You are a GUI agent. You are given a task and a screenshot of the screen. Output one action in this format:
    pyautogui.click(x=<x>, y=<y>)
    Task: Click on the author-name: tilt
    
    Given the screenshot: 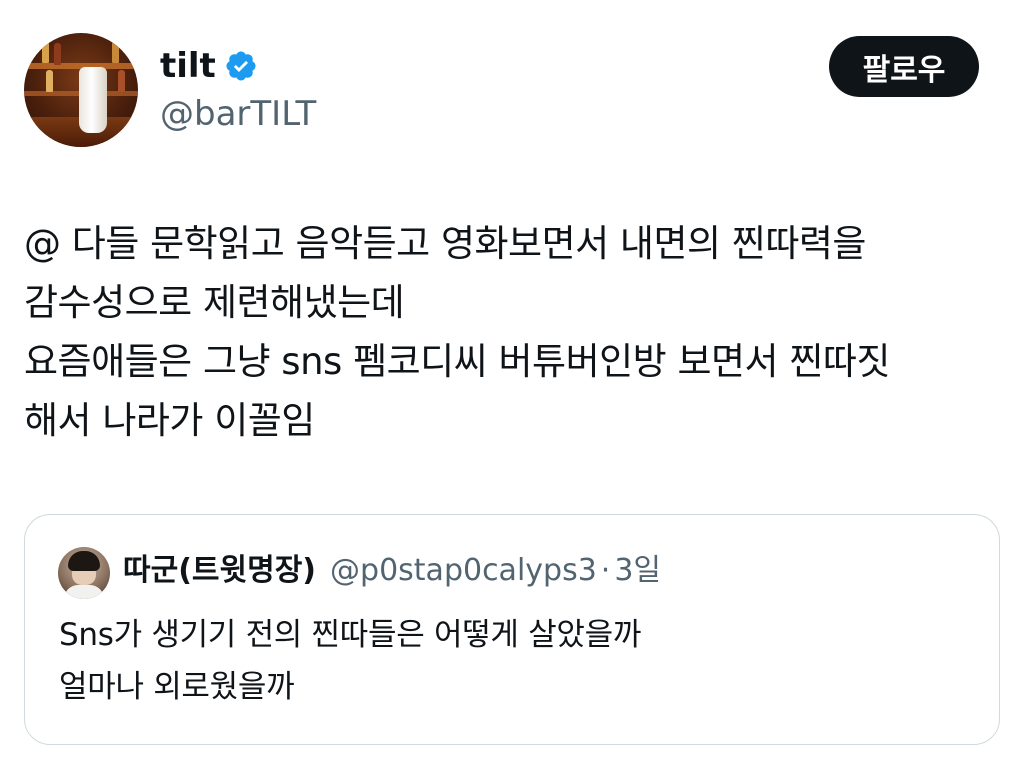 What is the action you would take?
    pyautogui.click(x=188, y=66)
    